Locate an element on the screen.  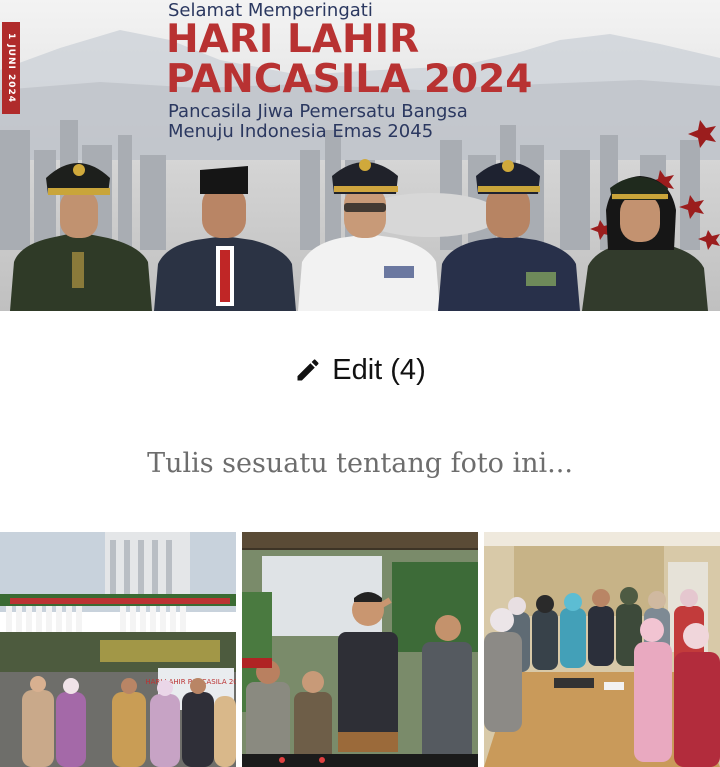
official-army-woman is located at coordinates (645, 243).